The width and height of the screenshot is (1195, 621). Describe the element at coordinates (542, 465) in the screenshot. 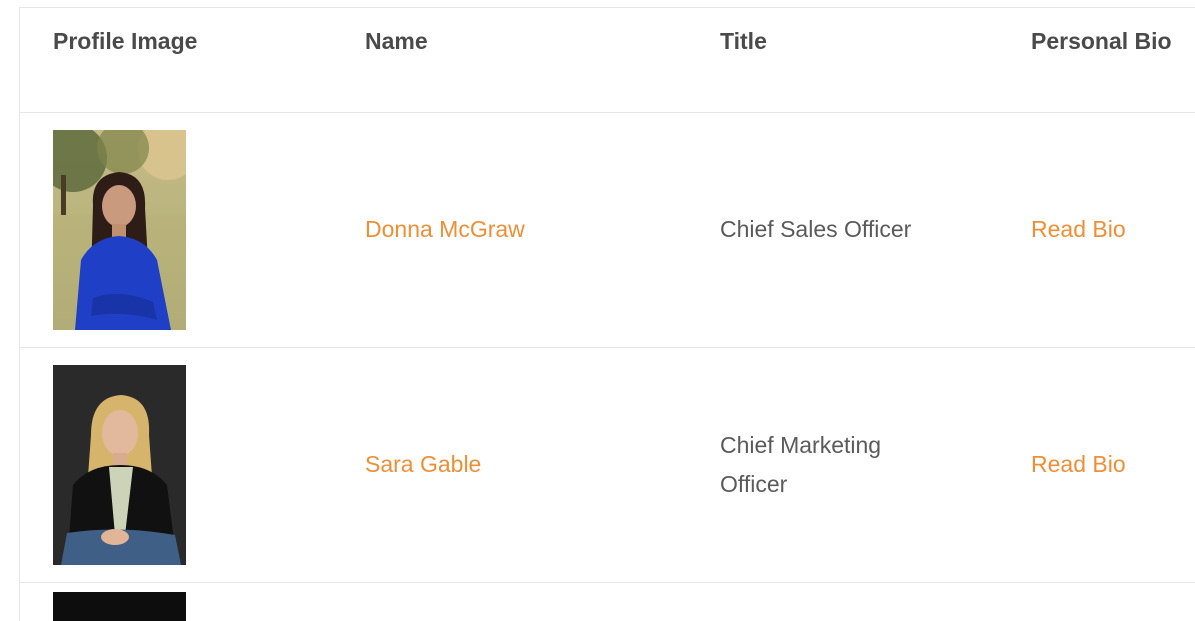

I see `name-cell: Sara Gable` at that location.